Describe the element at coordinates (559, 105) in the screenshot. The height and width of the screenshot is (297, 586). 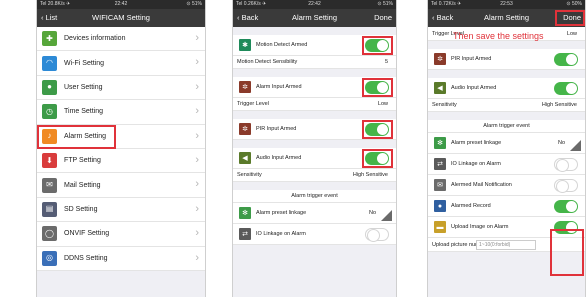
I see `row-value: High Sensitive` at that location.